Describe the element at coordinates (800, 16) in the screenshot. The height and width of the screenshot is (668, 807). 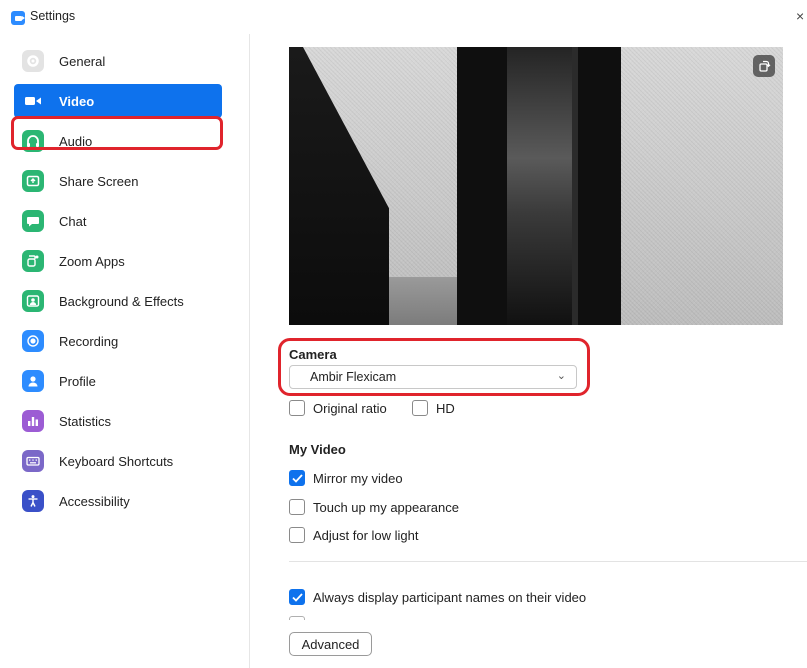
I see `close-icon: ×` at that location.